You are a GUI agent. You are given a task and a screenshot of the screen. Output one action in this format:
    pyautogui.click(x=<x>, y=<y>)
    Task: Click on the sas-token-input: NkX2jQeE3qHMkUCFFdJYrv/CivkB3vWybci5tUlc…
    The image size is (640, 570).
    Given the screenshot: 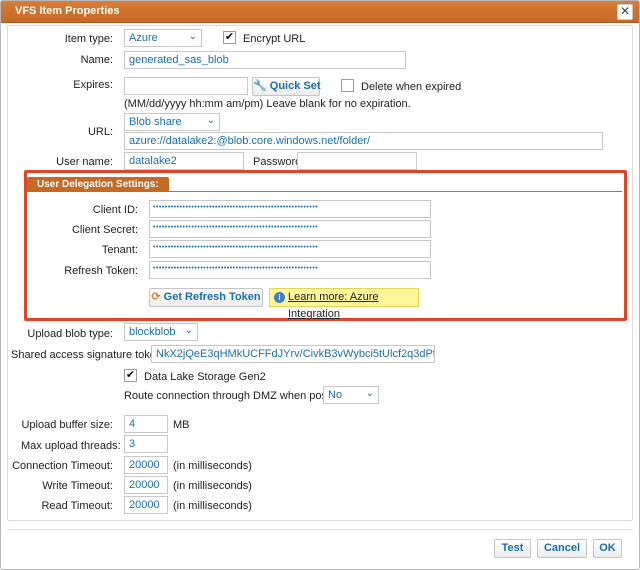 What is the action you would take?
    pyautogui.click(x=293, y=354)
    